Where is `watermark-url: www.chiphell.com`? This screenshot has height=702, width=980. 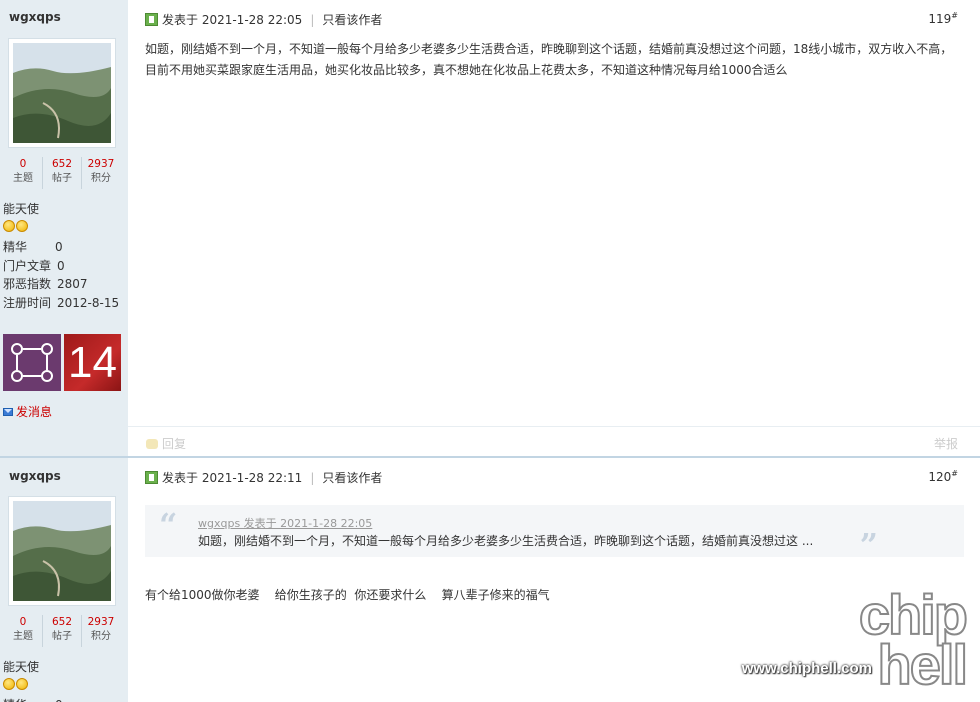 watermark-url: www.chiphell.com is located at coordinates (806, 668).